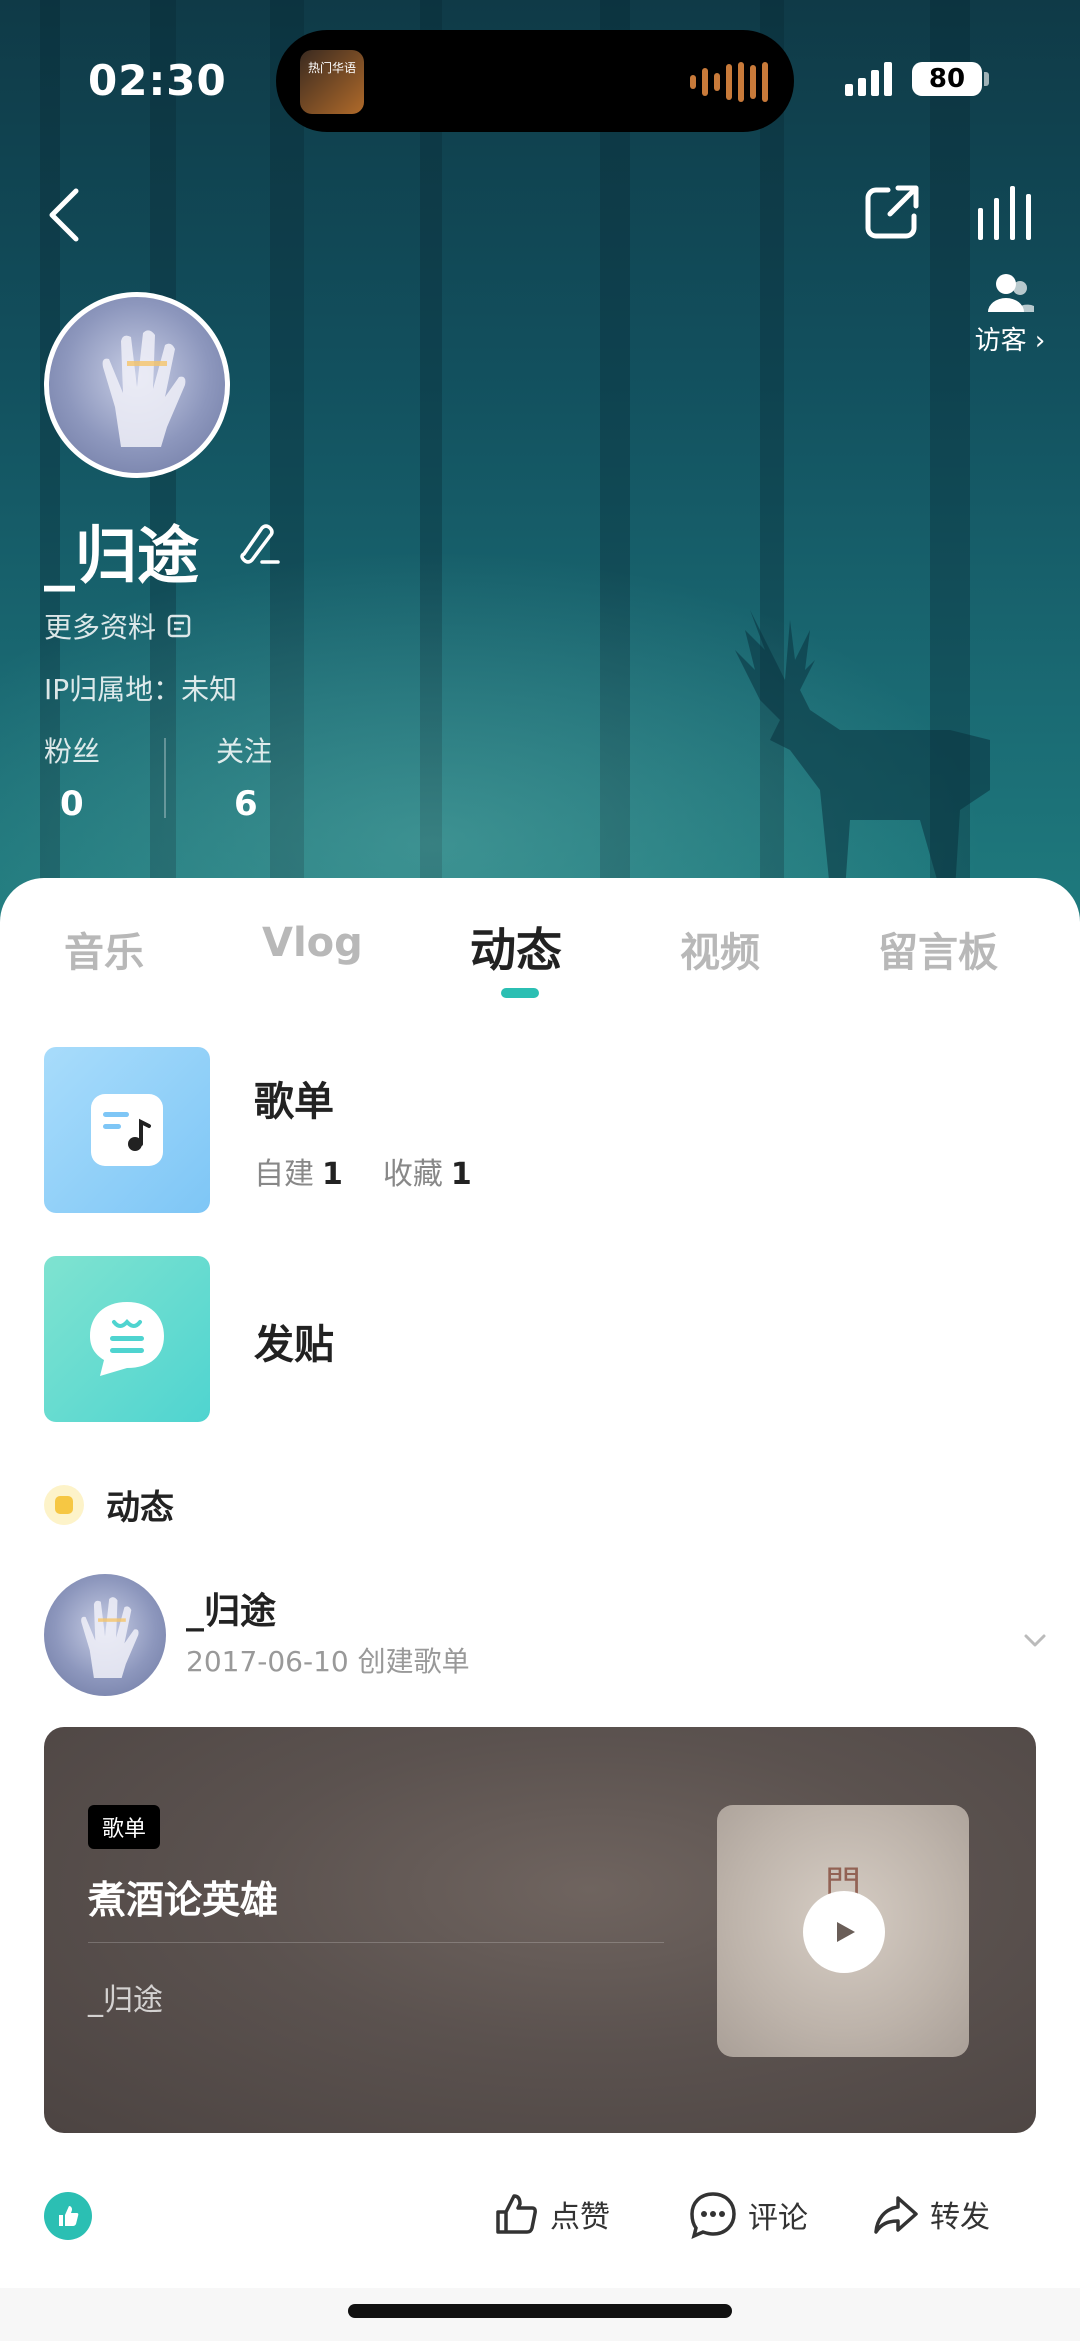 The height and width of the screenshot is (2341, 1080). Describe the element at coordinates (778, 2218) in the screenshot. I see `comment-label: 评论` at that location.